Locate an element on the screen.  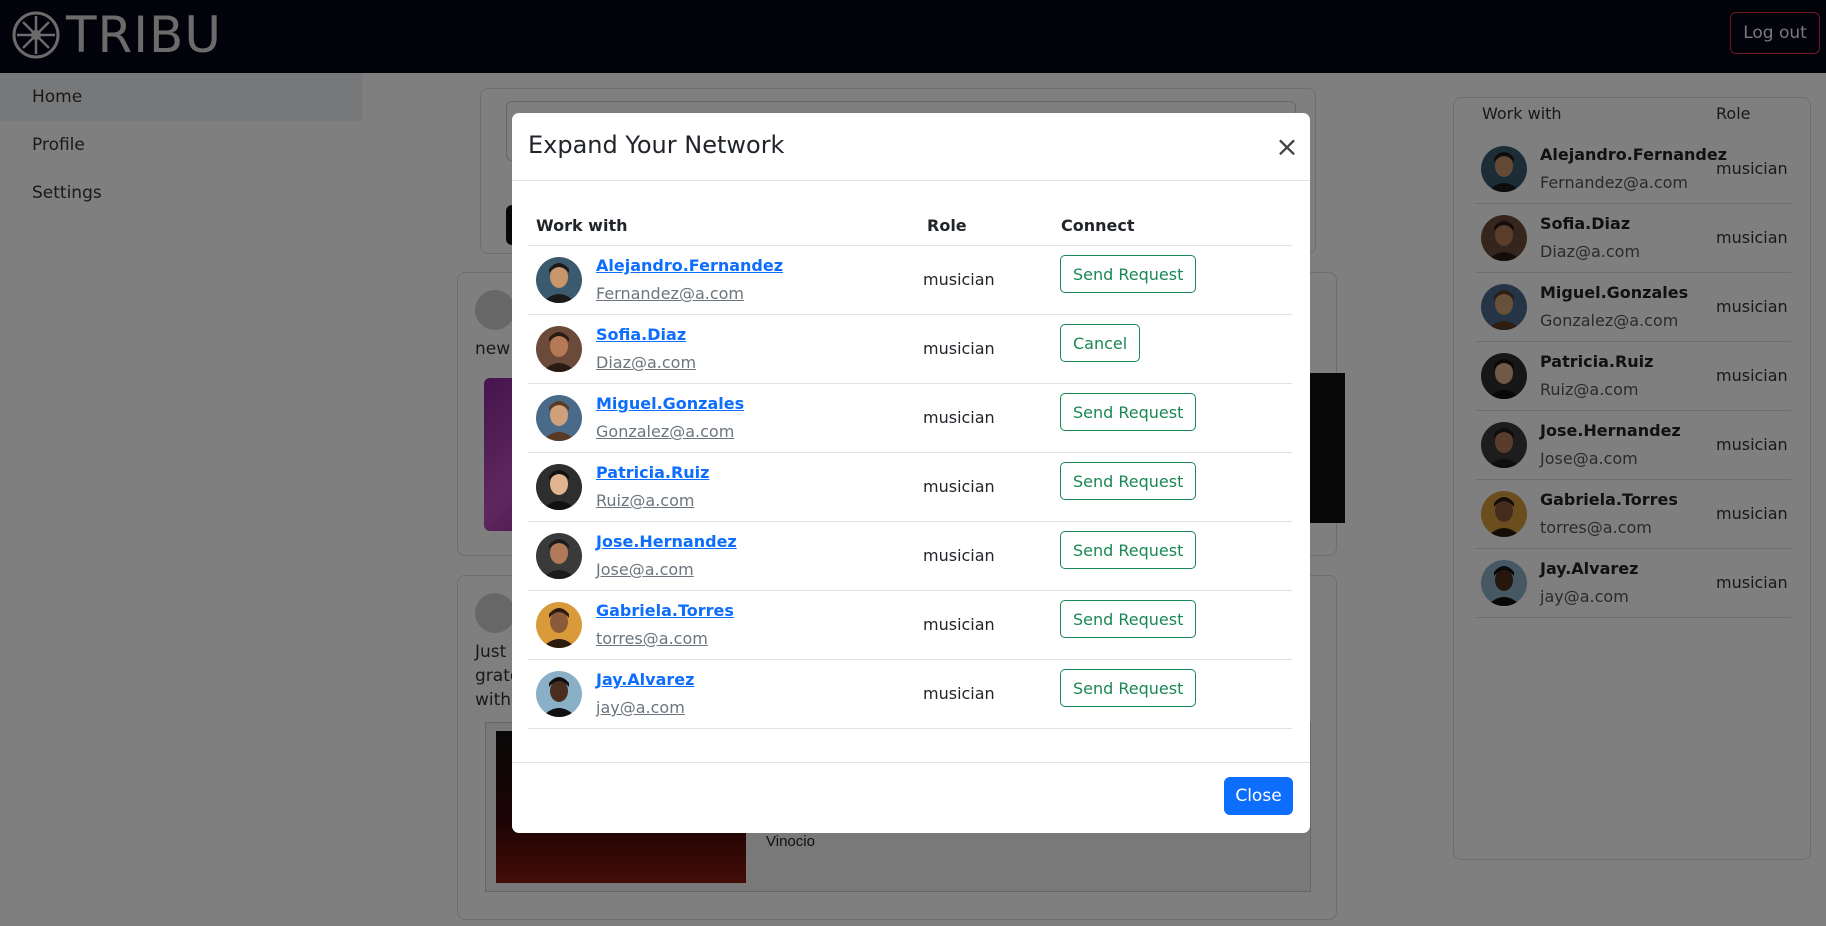
user-email-link: Diaz@a.com is located at coordinates (646, 362).